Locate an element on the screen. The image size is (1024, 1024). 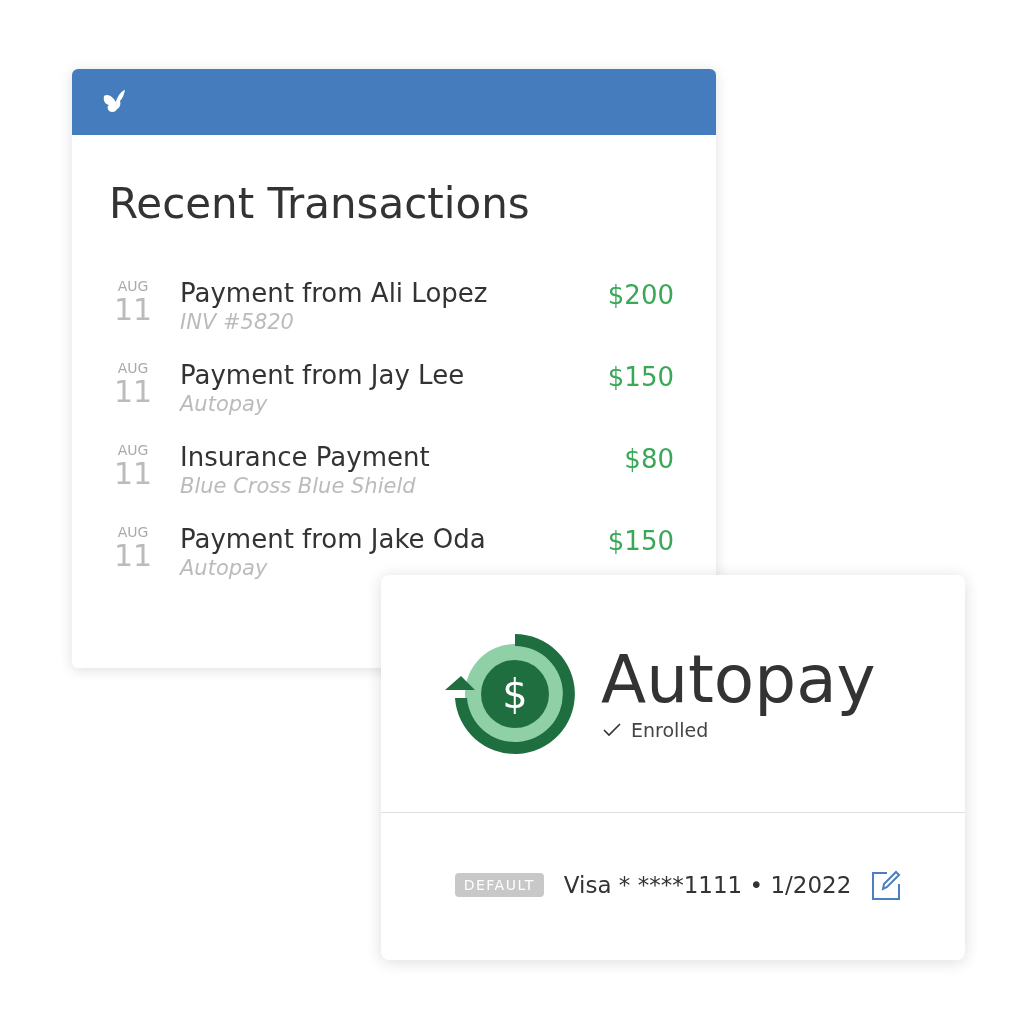
transaction-subtitle: Blue Cross Blue Shield is located at coordinates (298, 486).